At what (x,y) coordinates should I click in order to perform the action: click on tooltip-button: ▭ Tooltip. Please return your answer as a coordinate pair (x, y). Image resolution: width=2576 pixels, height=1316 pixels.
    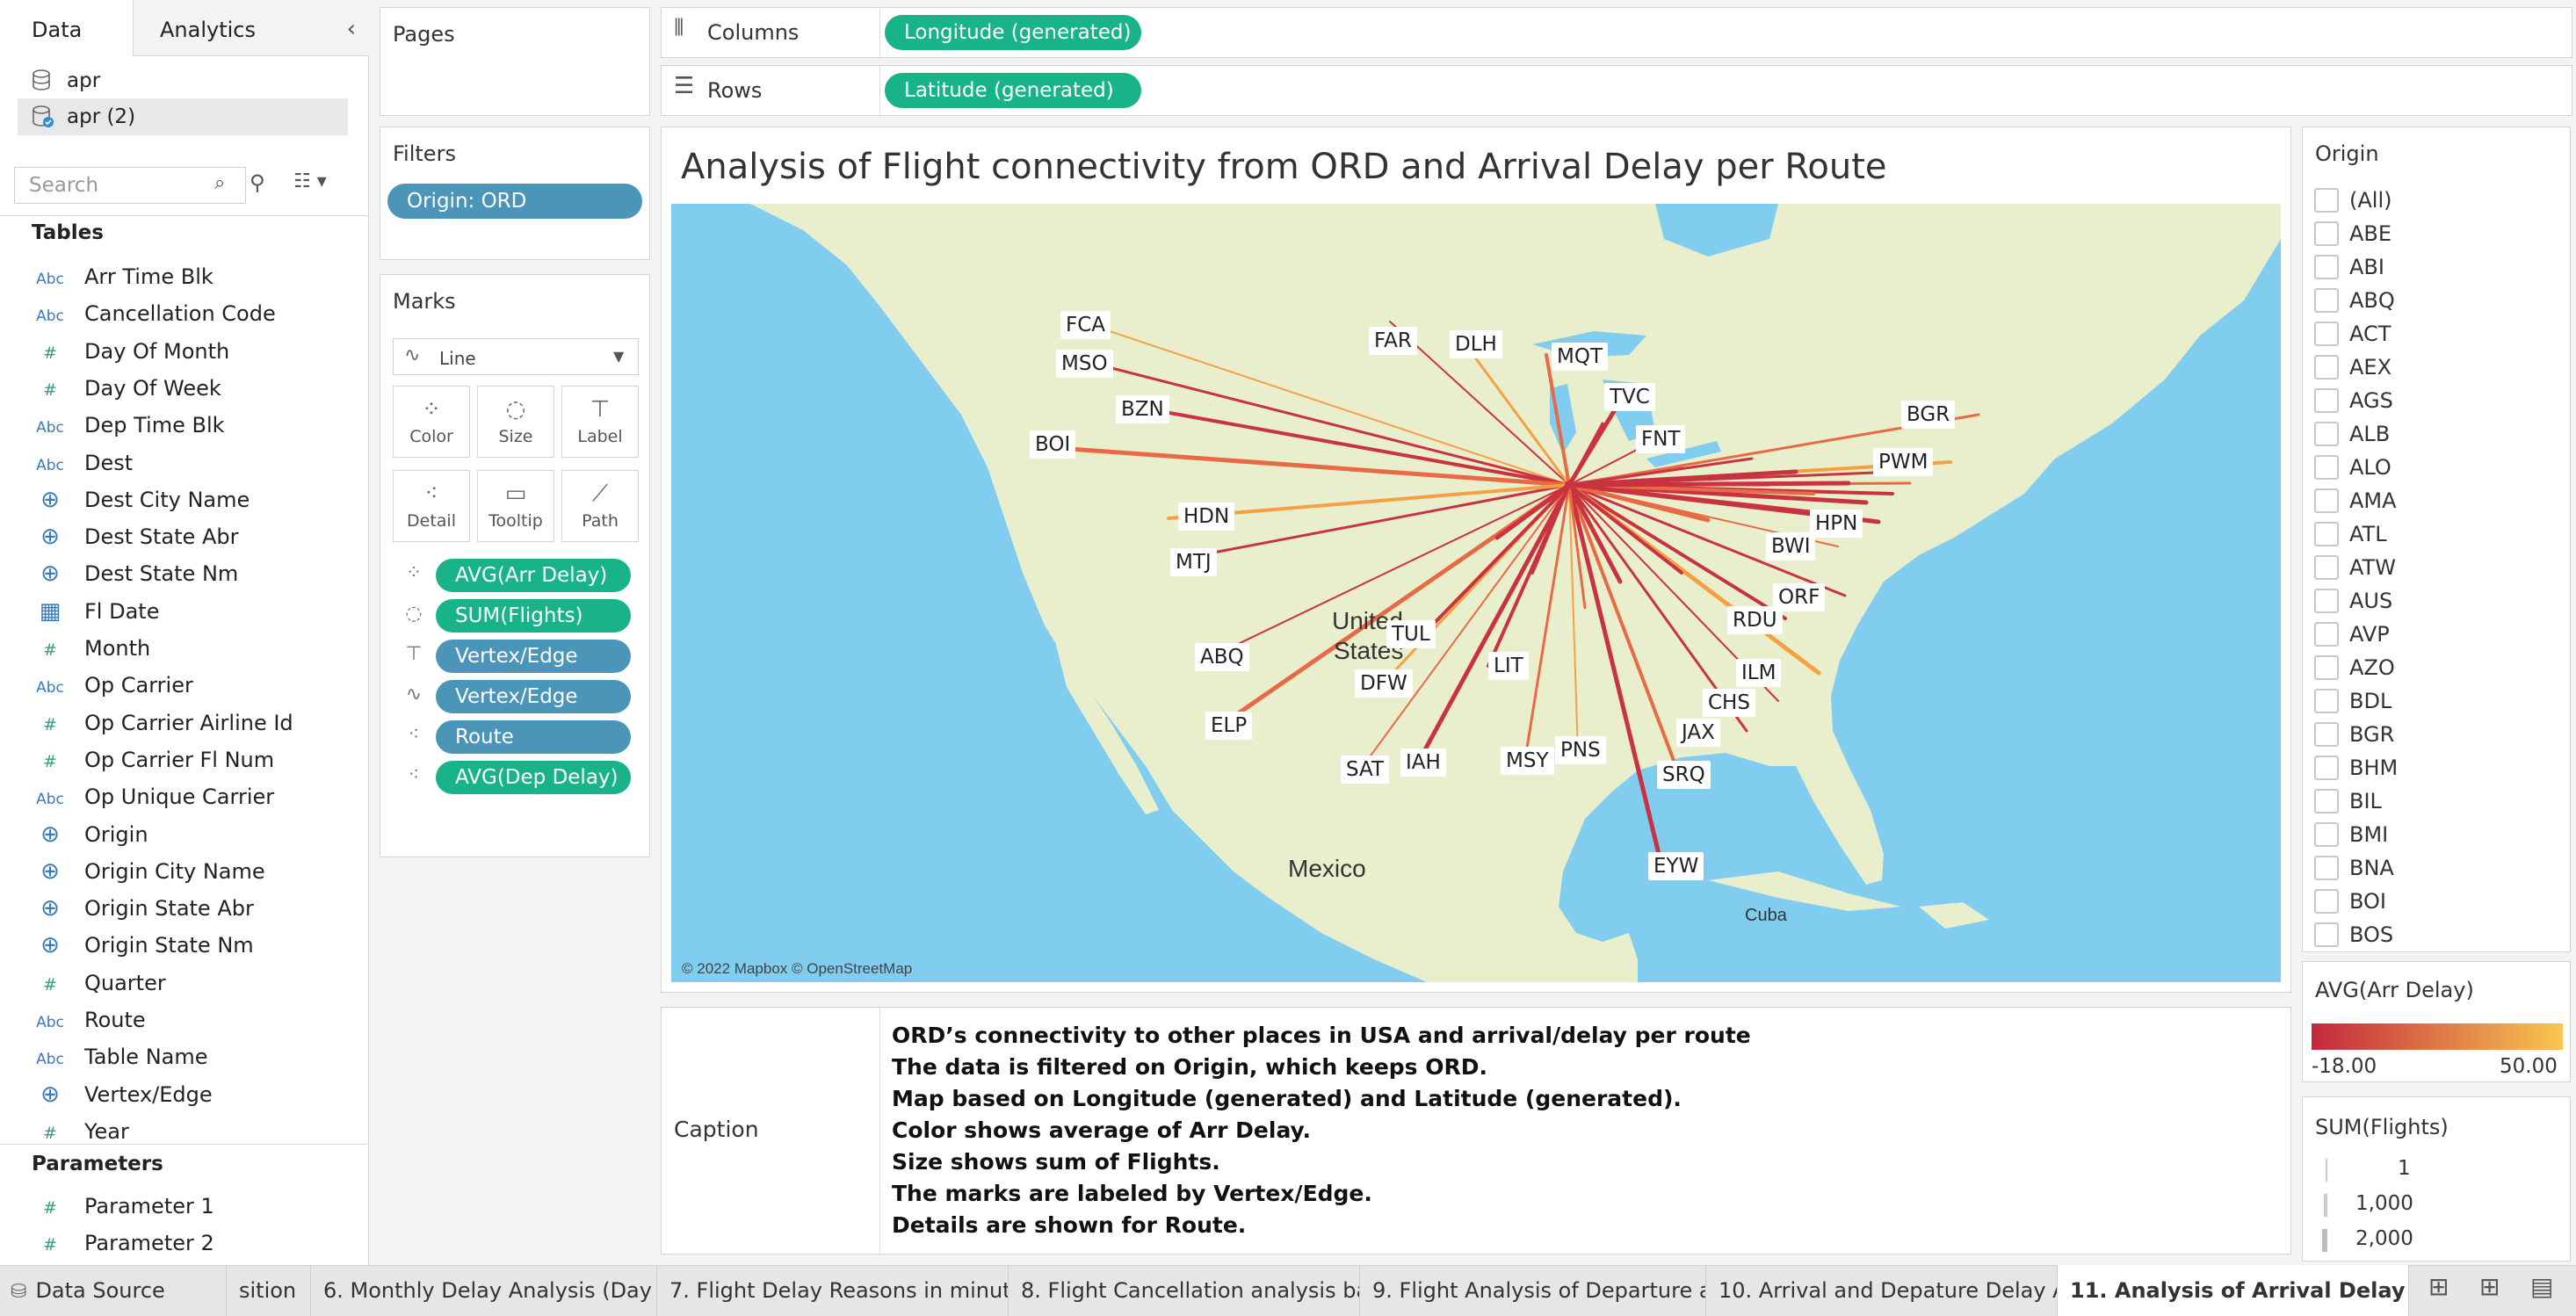
    Looking at the image, I should click on (515, 506).